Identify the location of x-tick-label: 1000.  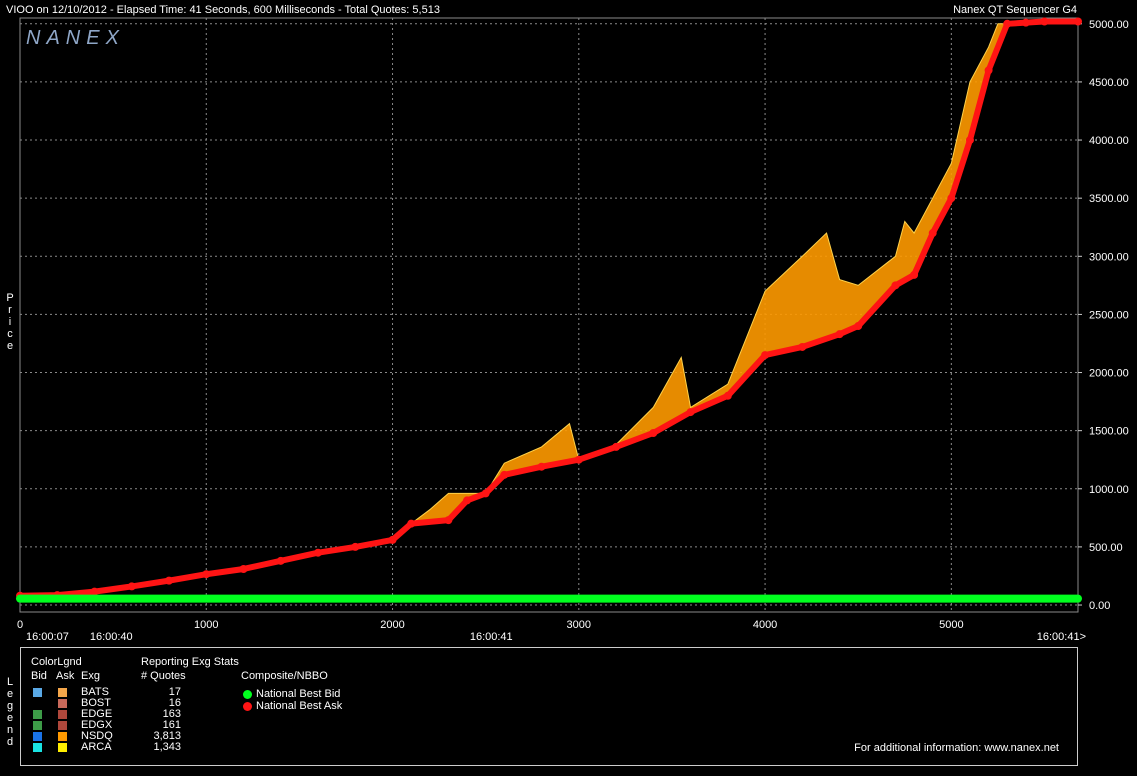
(206, 625).